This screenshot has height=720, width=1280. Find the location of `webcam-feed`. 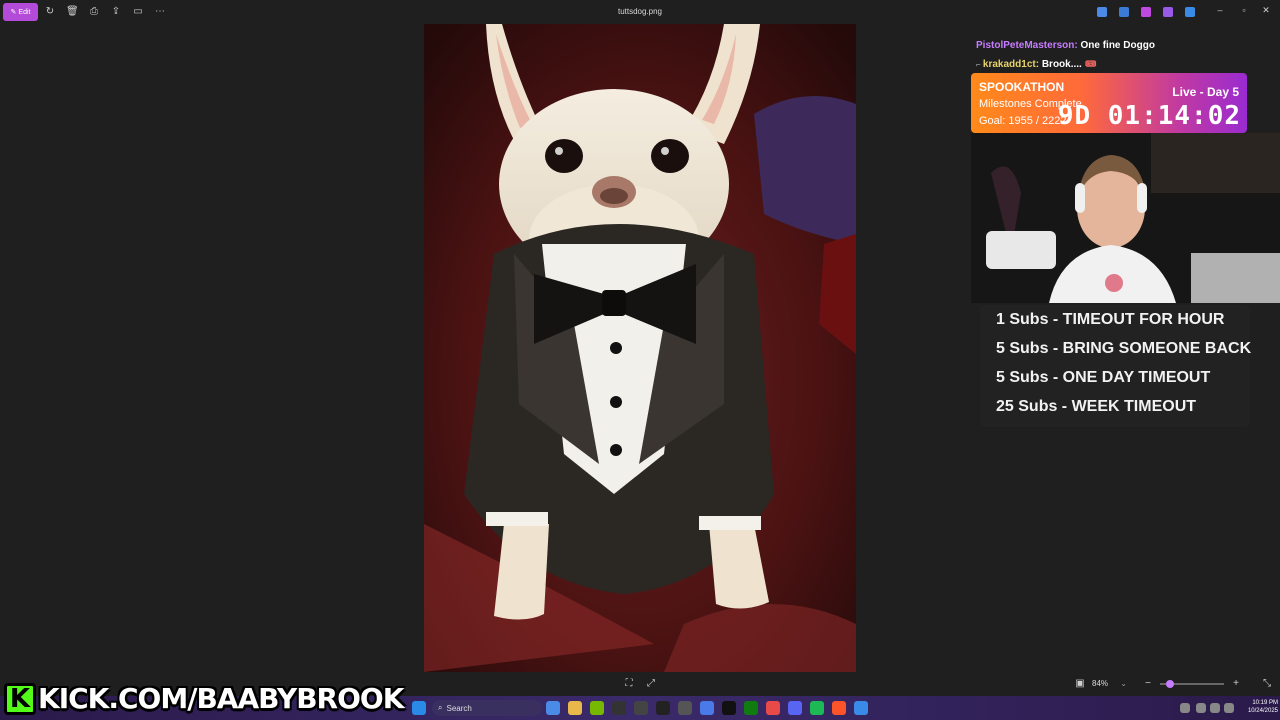

webcam-feed is located at coordinates (1125, 218).